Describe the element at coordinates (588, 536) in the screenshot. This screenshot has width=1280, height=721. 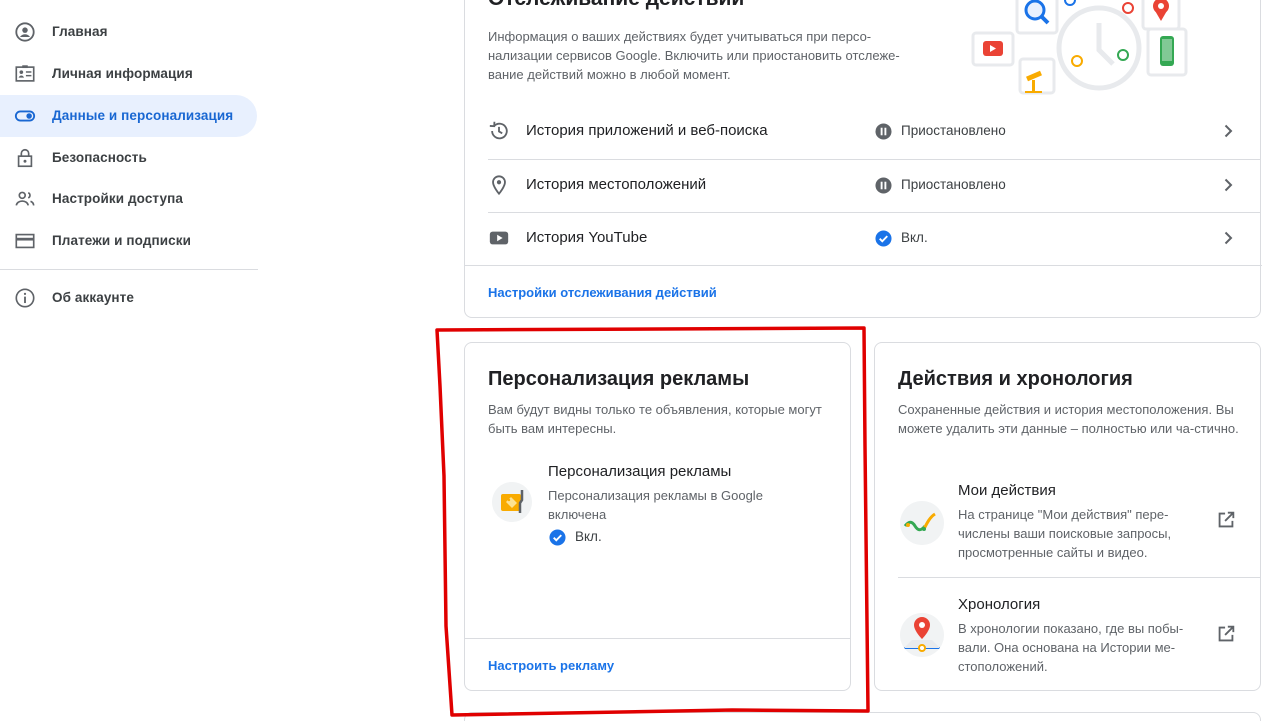
I see `ad-personalization-status: Вкл.` at that location.